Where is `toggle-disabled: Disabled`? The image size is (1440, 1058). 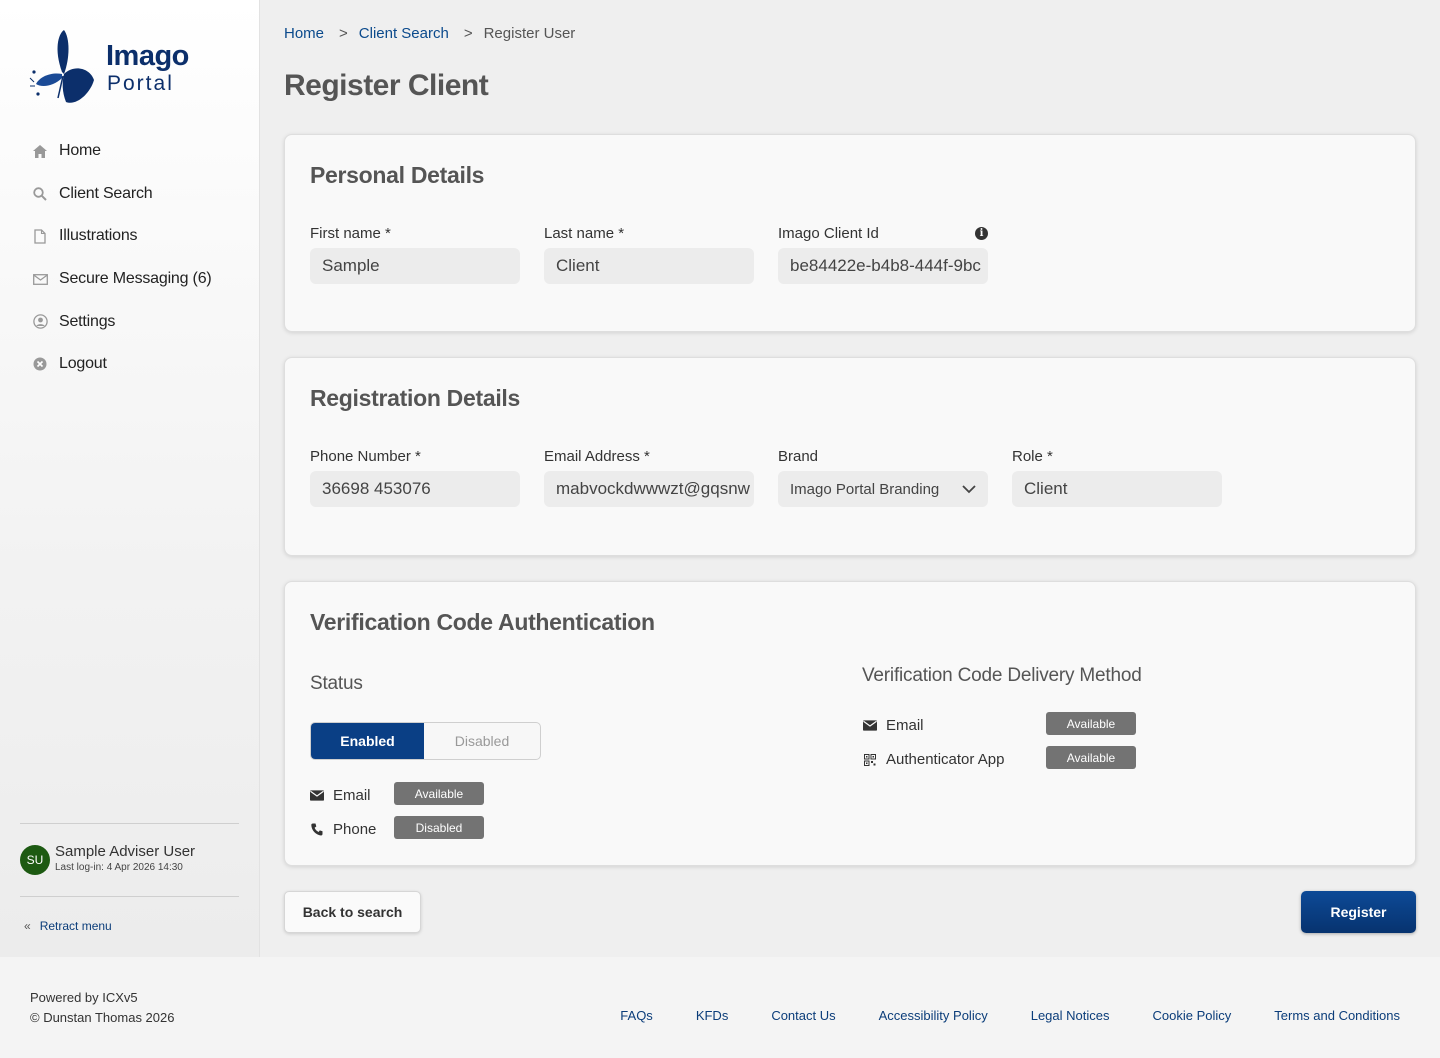
toggle-disabled: Disabled is located at coordinates (482, 741).